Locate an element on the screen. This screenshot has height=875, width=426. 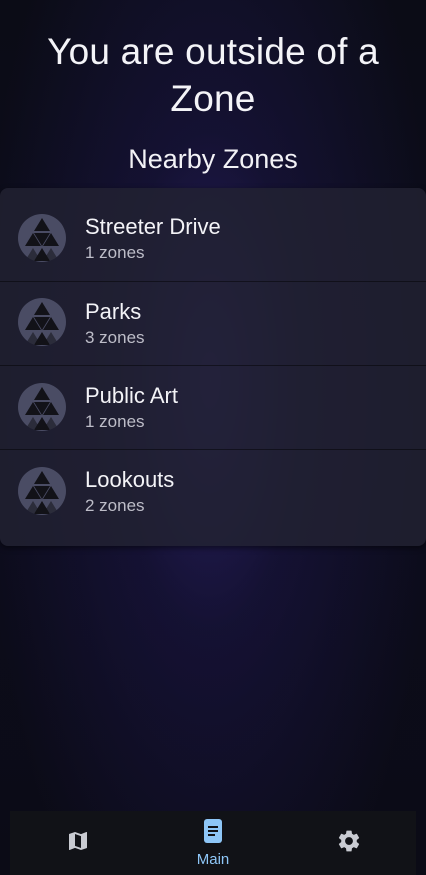
zone-list-item-streeter-drive: Streeter Drive 1 zones is located at coordinates (213, 235).